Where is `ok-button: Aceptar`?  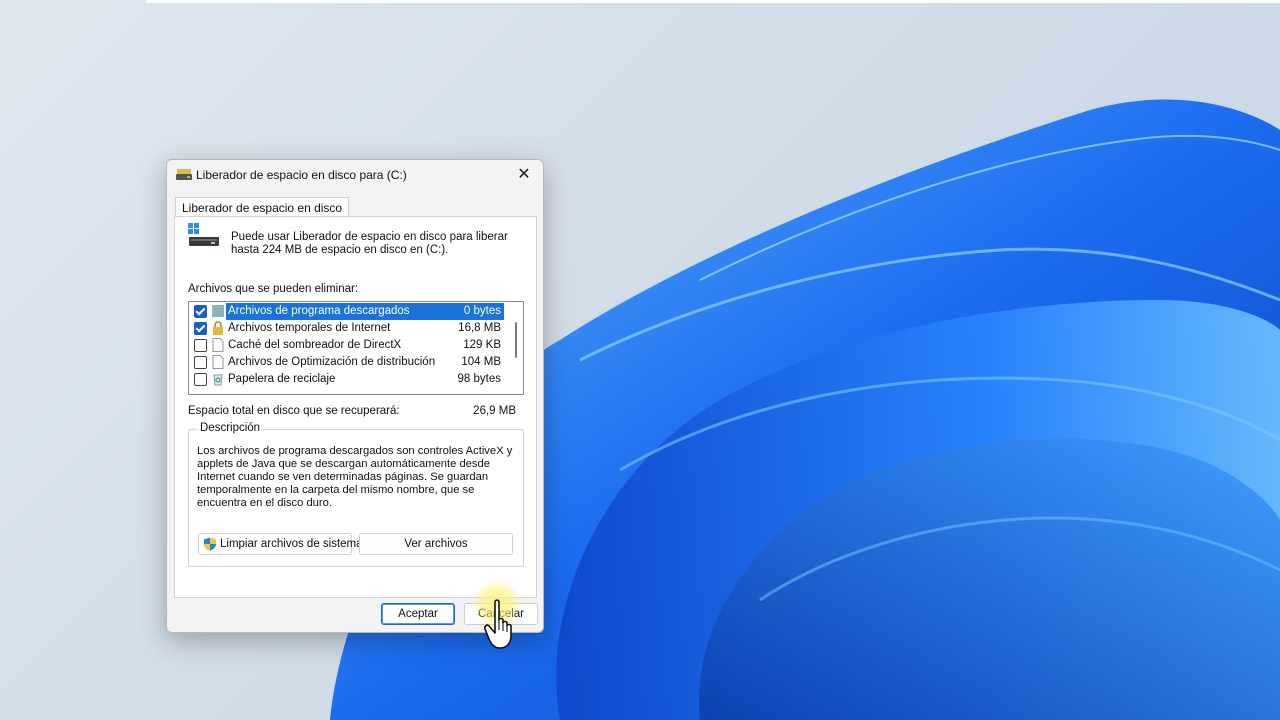
ok-button: Aceptar is located at coordinates (418, 614).